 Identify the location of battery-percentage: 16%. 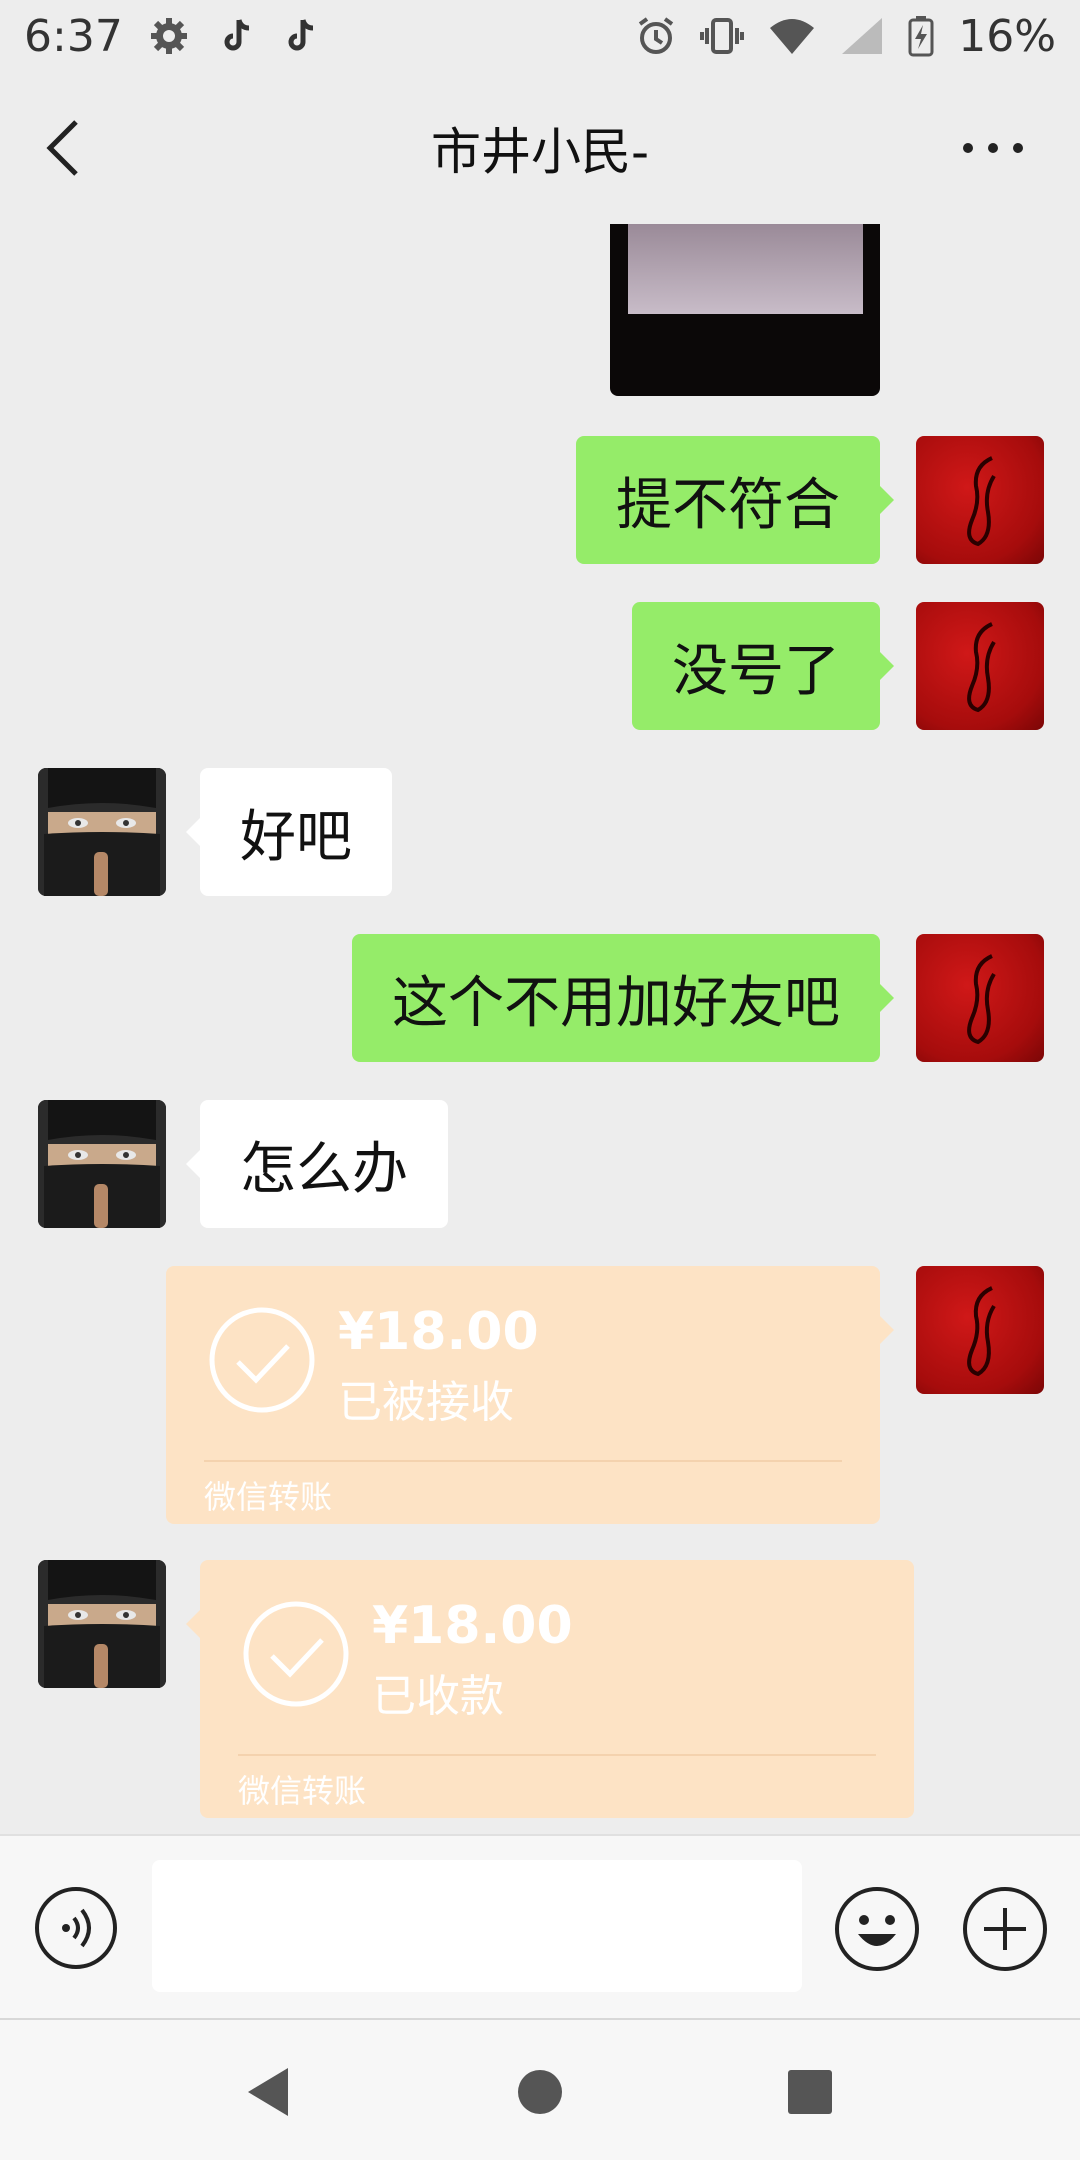
(1007, 36).